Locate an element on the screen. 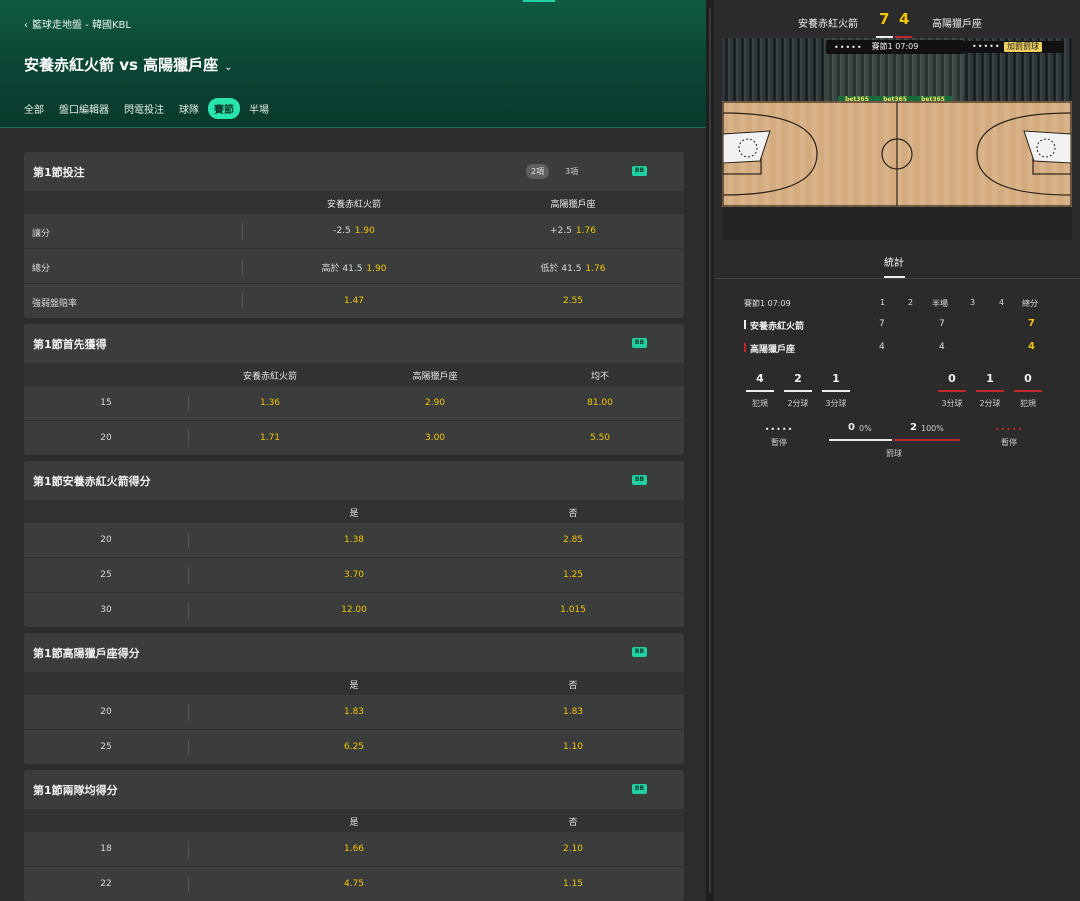 This screenshot has width=1080, height=901. away-free-throw-bar is located at coordinates (927, 440).